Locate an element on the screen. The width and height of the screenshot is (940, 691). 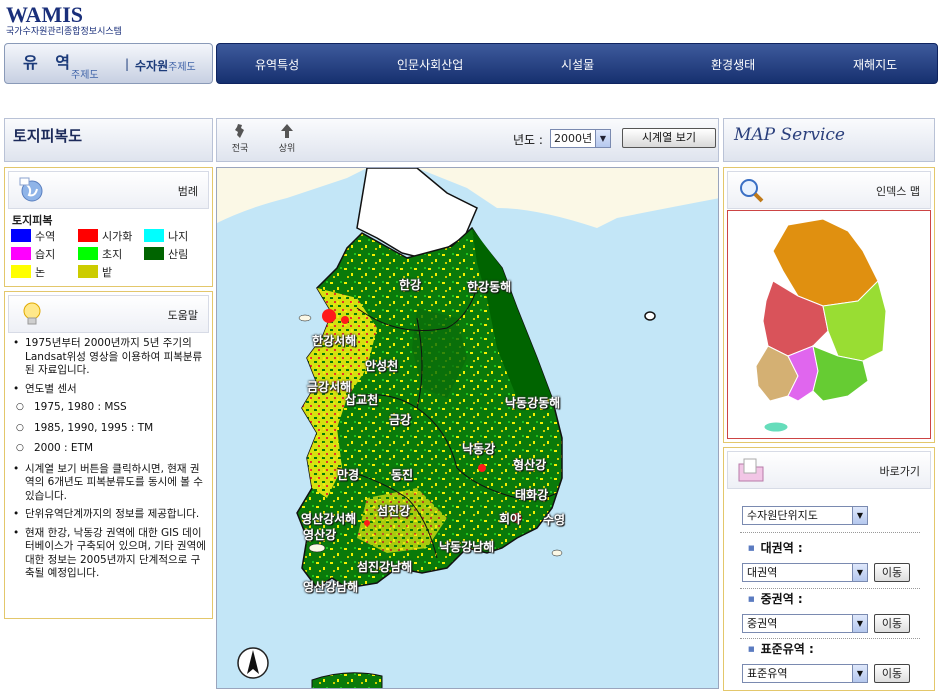
legend-item: 논 is located at coordinates (28, 272).